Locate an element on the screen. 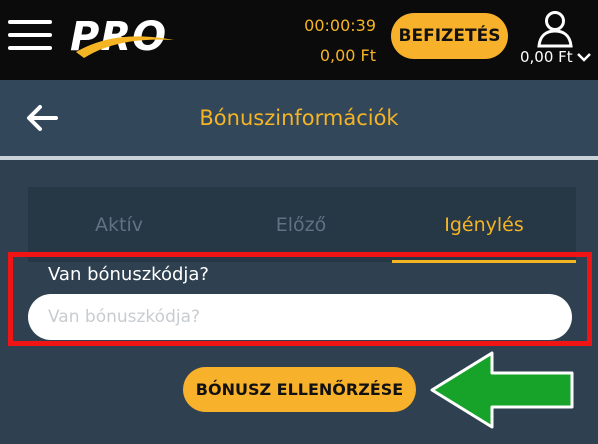 The image size is (598, 444). tab-claim: Igénylés is located at coordinates (484, 224).